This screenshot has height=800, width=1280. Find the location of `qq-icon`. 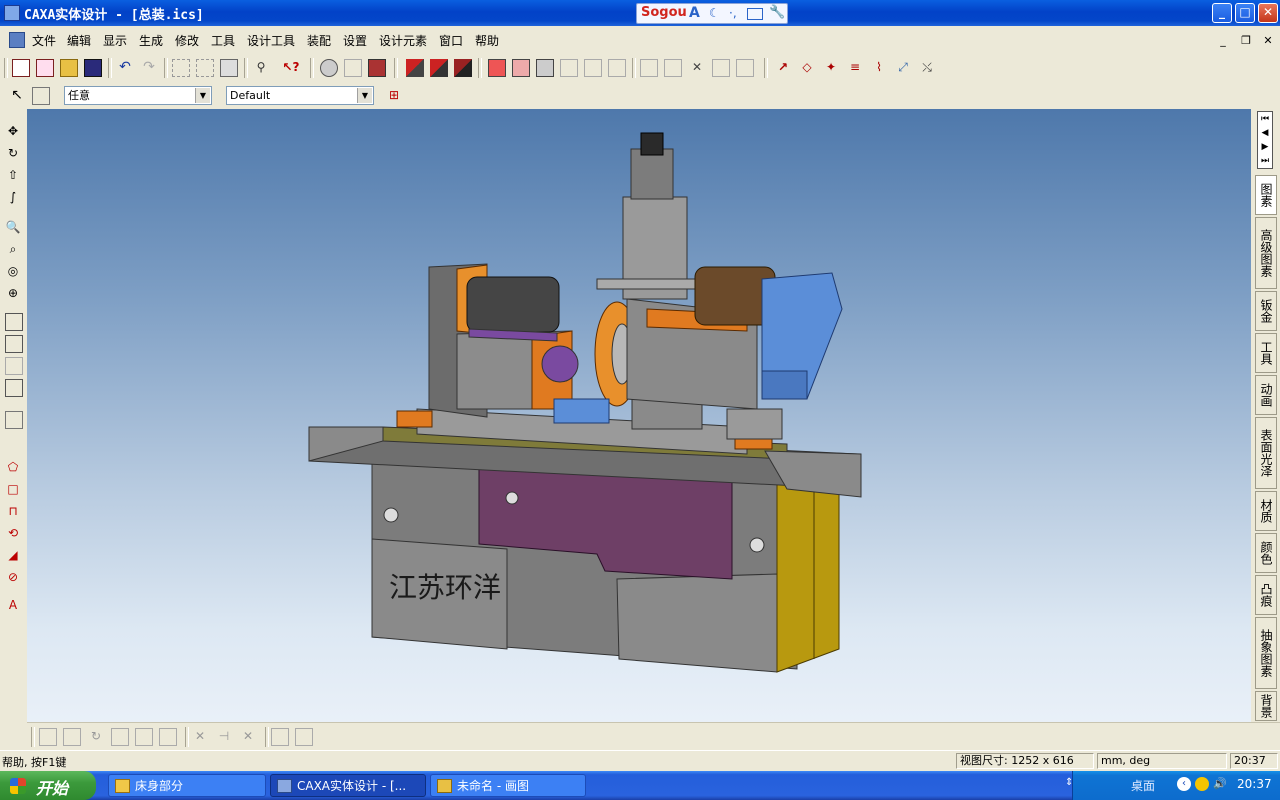

qq-icon is located at coordinates (1202, 784).